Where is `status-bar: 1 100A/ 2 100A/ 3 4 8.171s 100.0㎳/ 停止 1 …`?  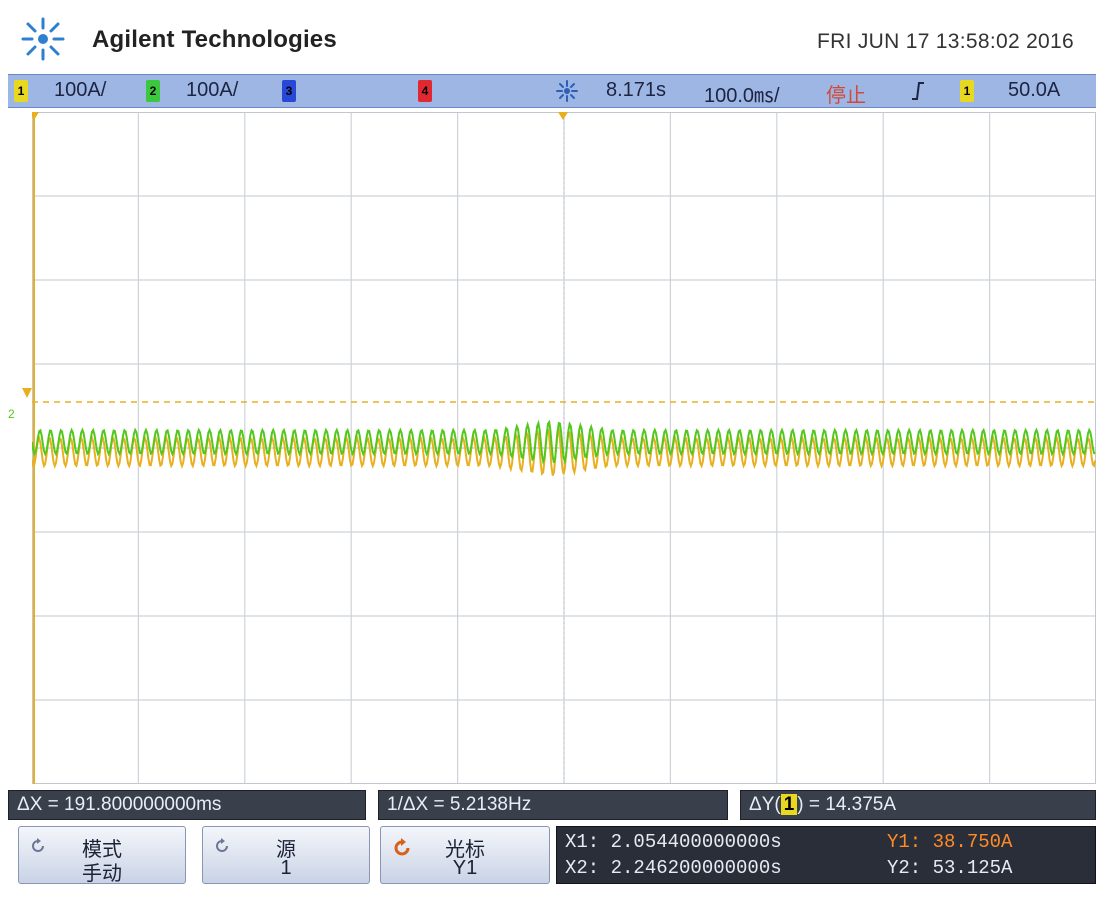
status-bar: 1 100A/ 2 100A/ 3 4 8.171s 100.0㎳/ 停止 1 … is located at coordinates (552, 91).